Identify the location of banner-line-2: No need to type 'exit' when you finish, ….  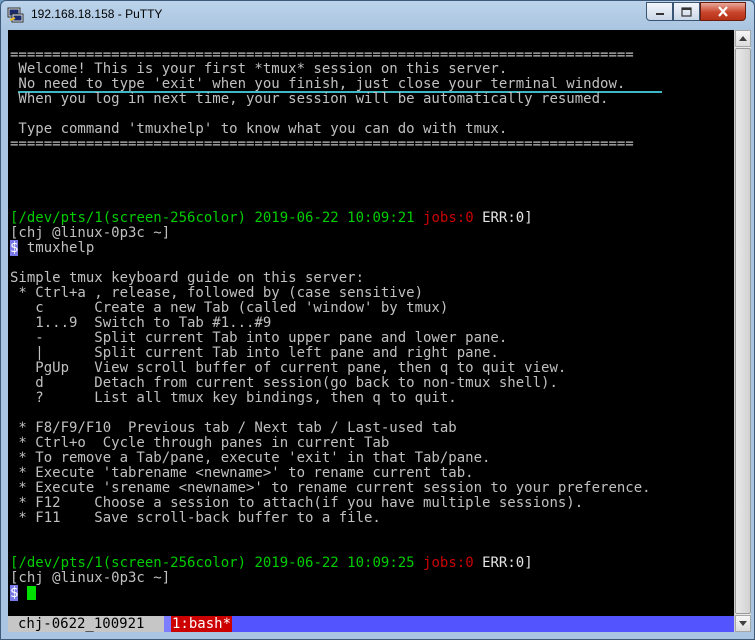
(318, 84).